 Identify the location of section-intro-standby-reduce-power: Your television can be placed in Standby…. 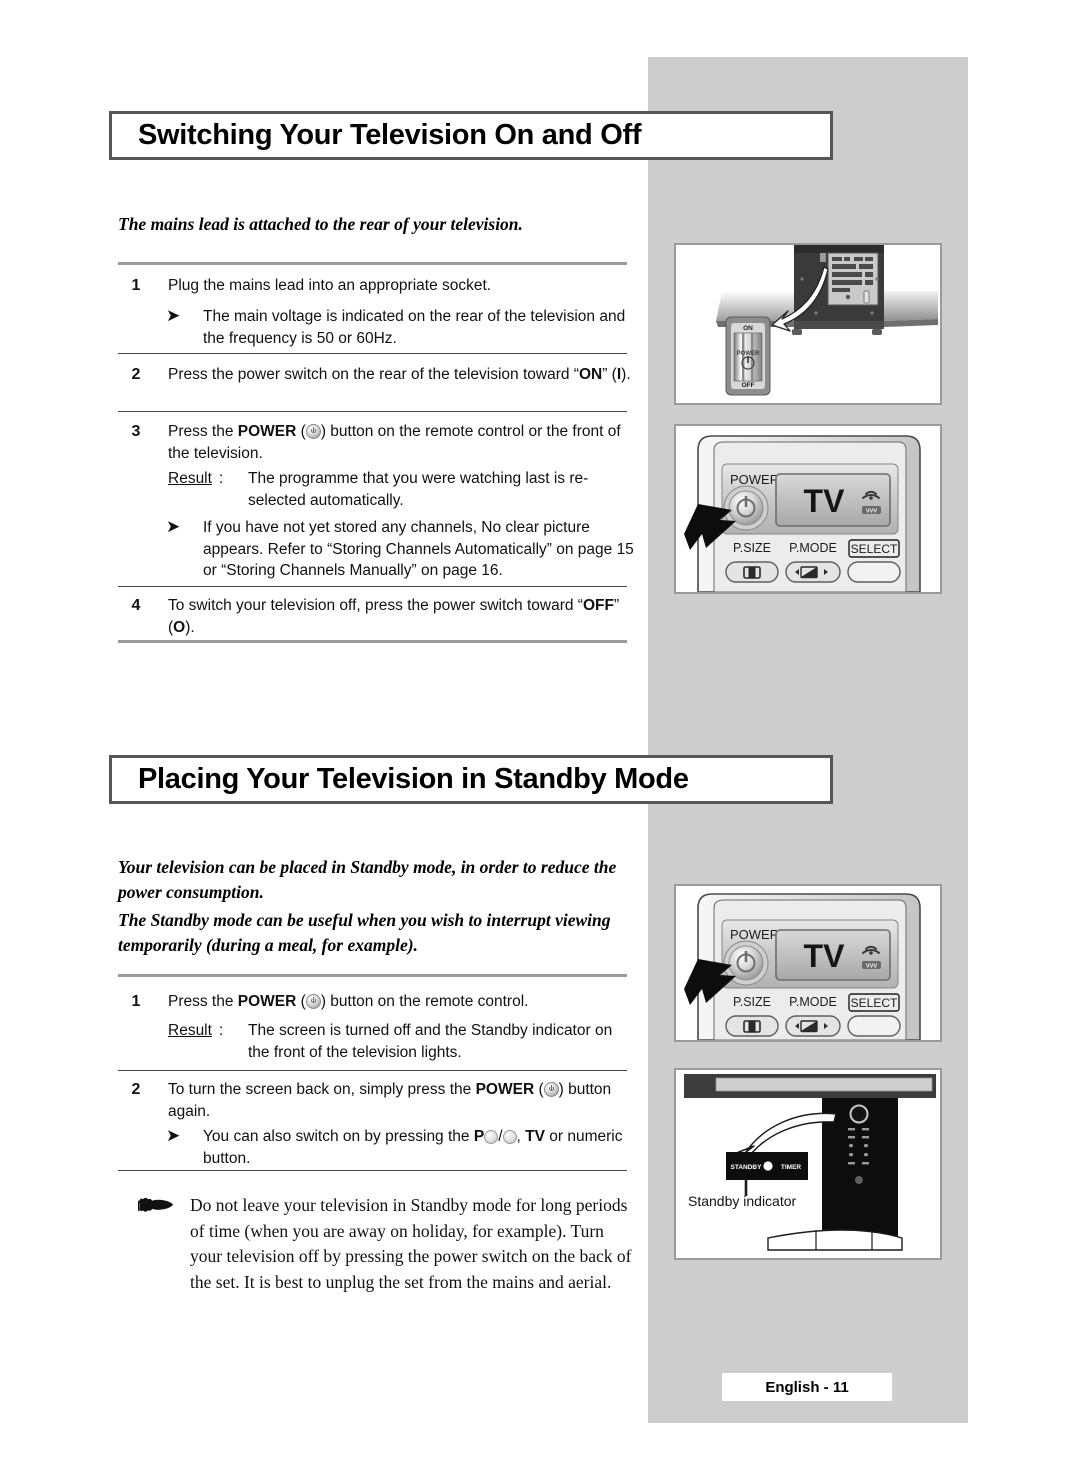
(367, 879).